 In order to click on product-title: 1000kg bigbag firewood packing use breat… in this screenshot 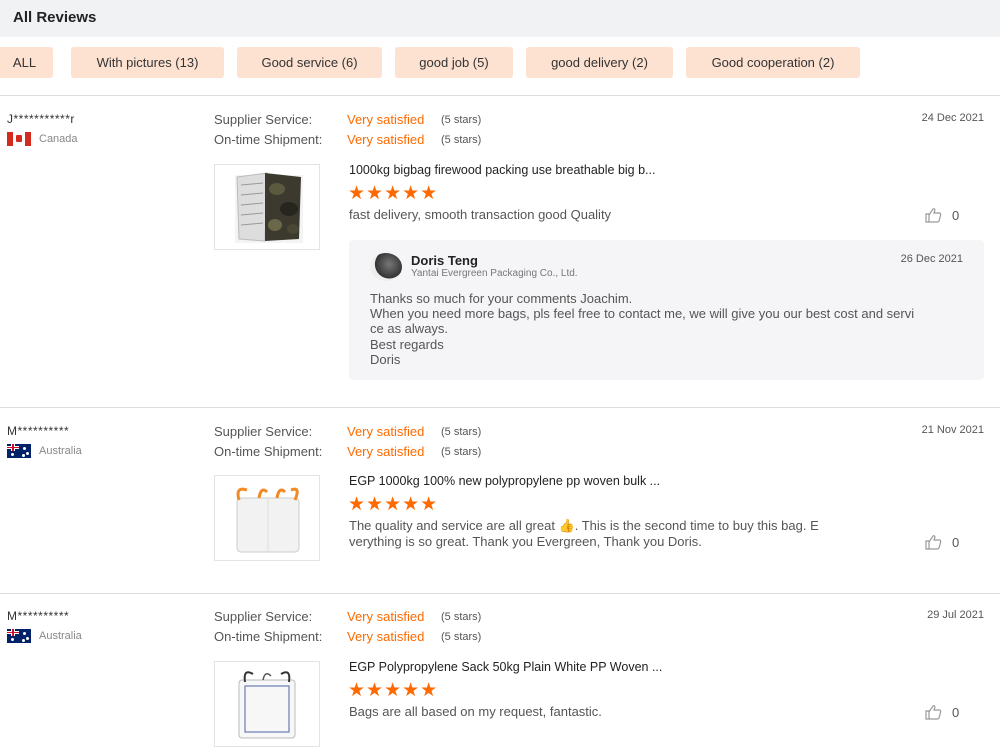, I will do `click(502, 170)`.